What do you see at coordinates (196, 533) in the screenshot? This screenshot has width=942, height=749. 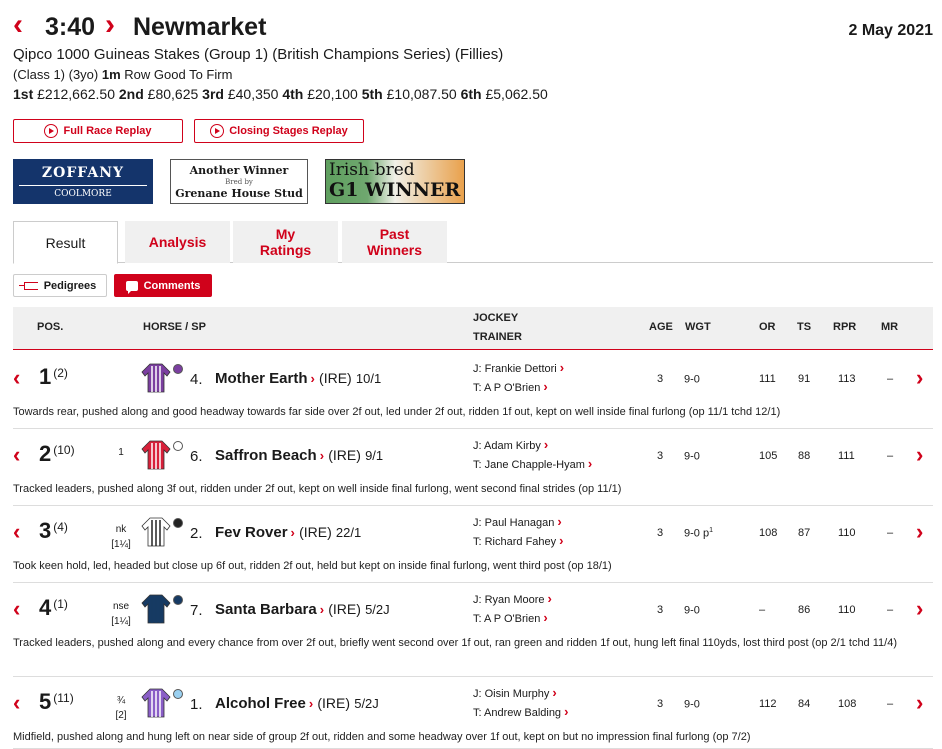 I see `saddle-cloth-number: 2.` at bounding box center [196, 533].